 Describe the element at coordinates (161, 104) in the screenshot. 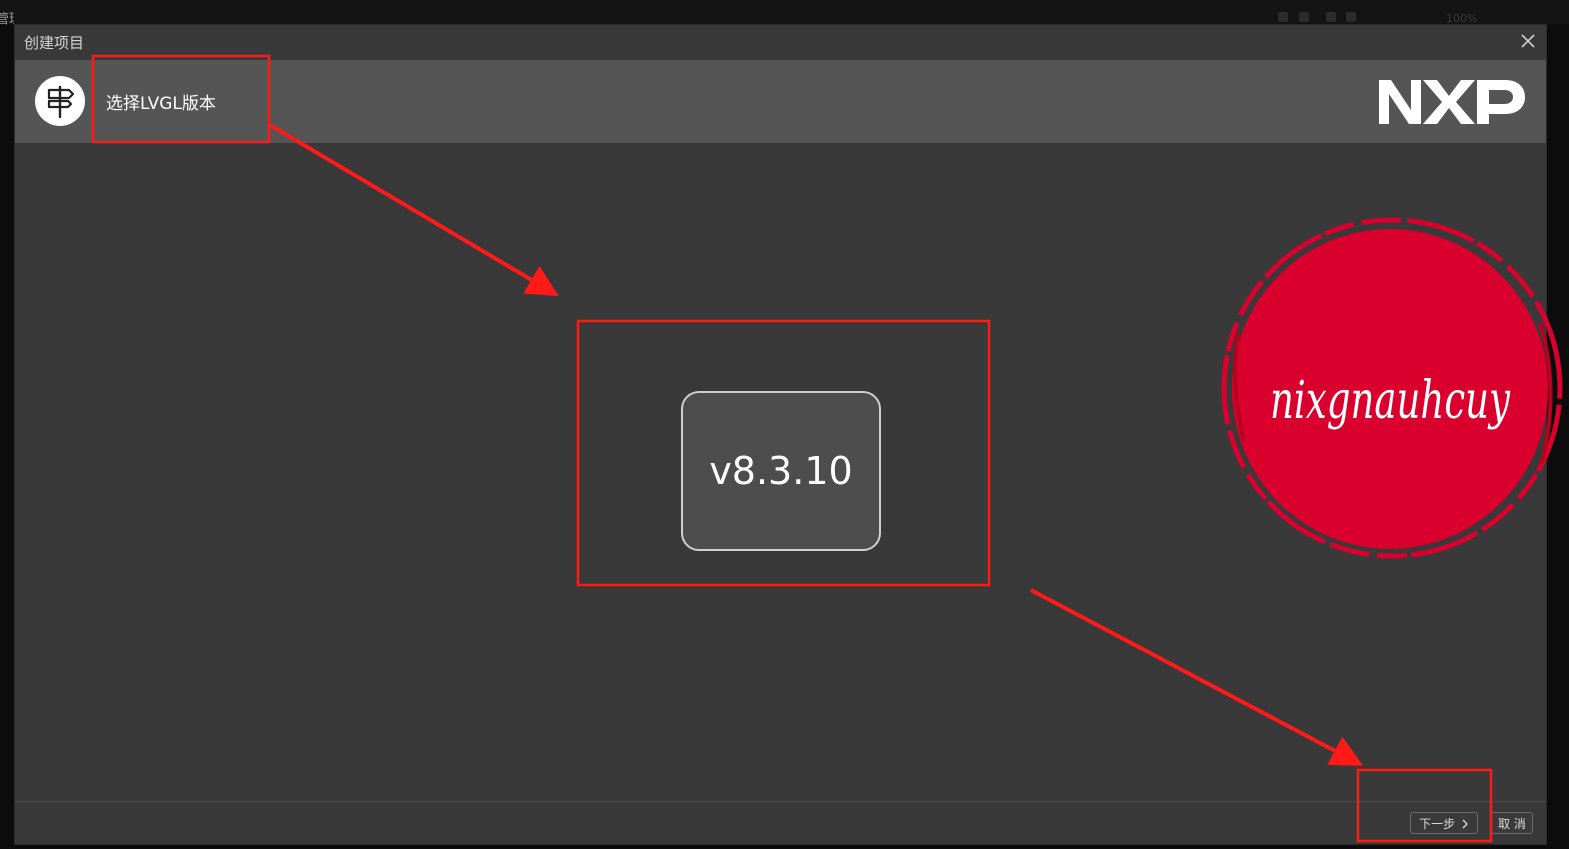

I see `step-title: 选择LVGL版本` at that location.